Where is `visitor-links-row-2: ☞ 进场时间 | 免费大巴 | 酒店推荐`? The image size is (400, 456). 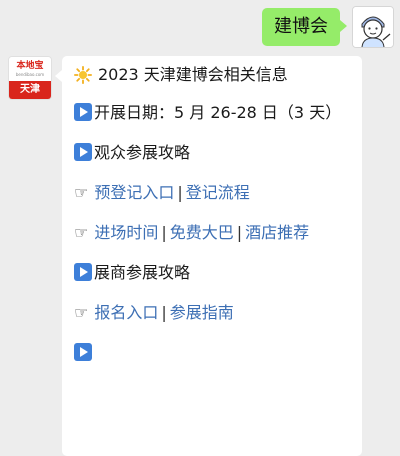
visitor-links-row-2: ☞ 进场时间 | 免费大巴 | 酒店推荐 is located at coordinates (212, 233).